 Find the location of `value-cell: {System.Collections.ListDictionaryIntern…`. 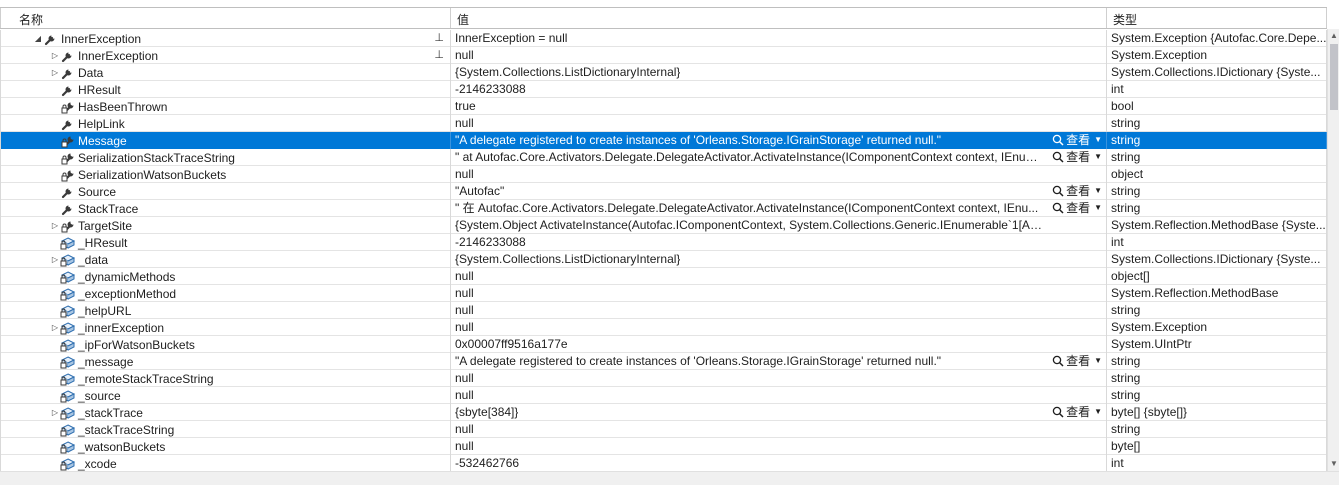

value-cell: {System.Collections.ListDictionaryIntern… is located at coordinates (779, 259).